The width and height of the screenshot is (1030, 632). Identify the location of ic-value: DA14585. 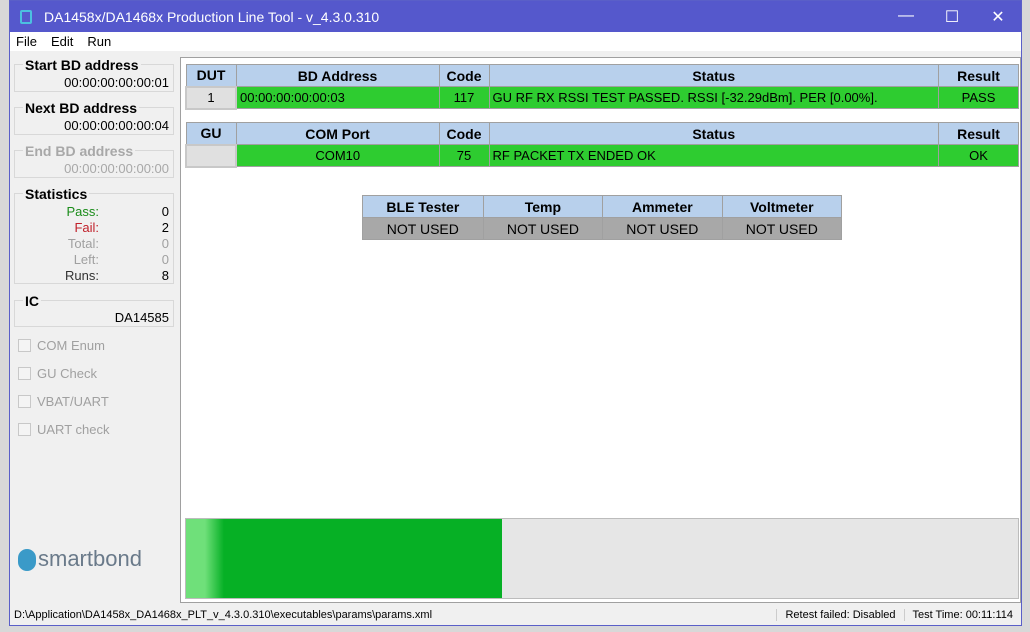
(141, 317).